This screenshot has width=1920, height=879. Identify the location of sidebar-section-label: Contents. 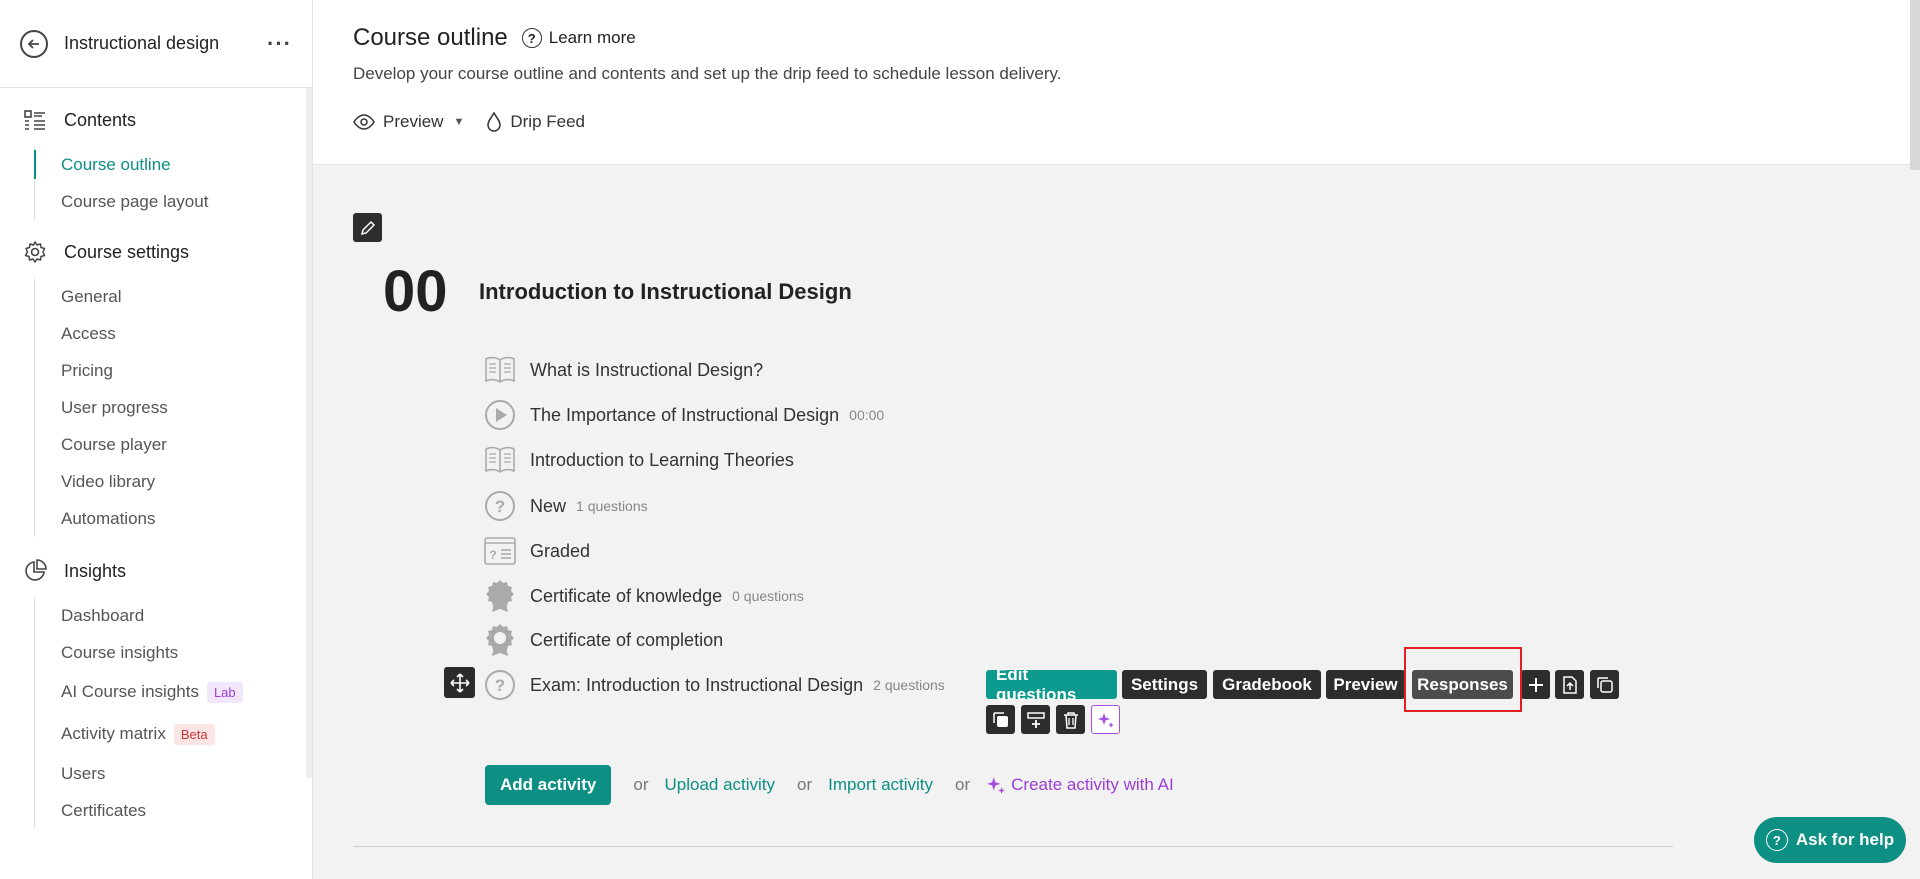
(100, 119).